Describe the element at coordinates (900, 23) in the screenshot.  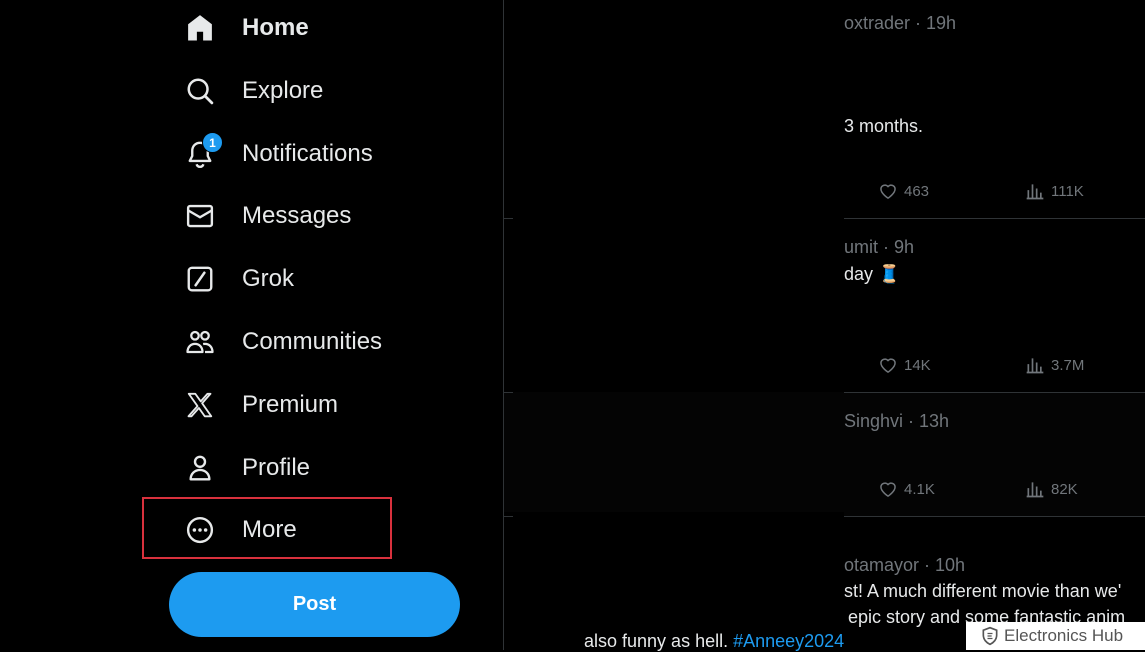
I see `tweet-meta: oxtrader · 19h` at that location.